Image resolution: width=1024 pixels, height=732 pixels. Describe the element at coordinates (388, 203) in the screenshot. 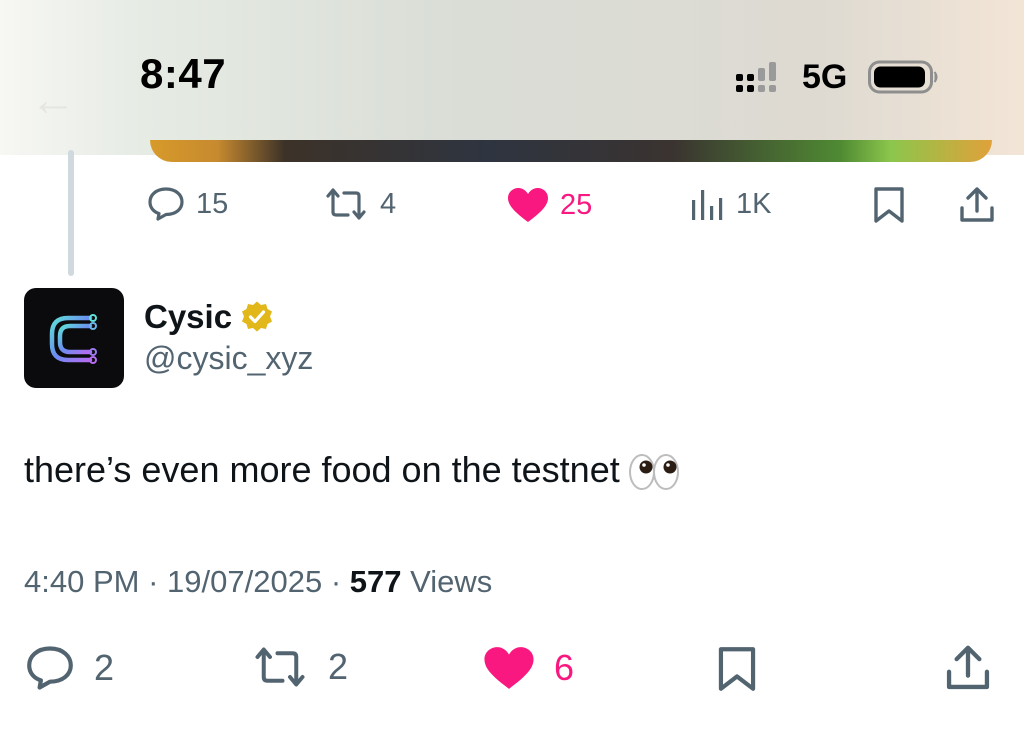

I see `repost-count: 4` at that location.